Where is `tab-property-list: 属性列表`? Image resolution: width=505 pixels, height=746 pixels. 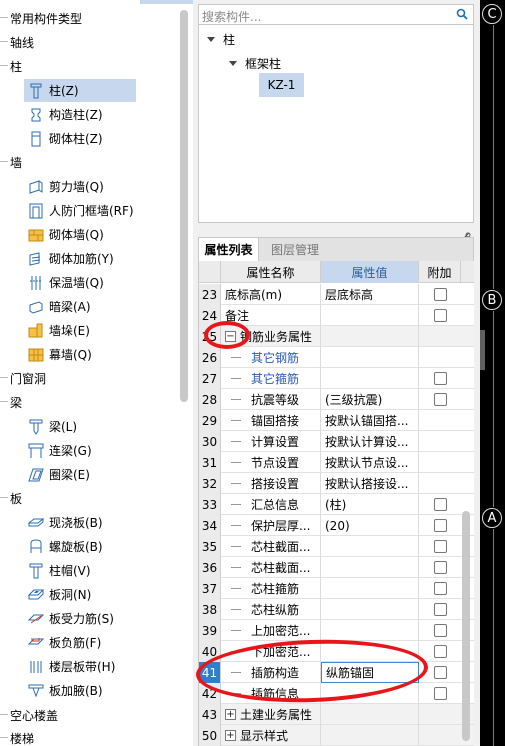 tab-property-list: 属性列表 is located at coordinates (229, 249).